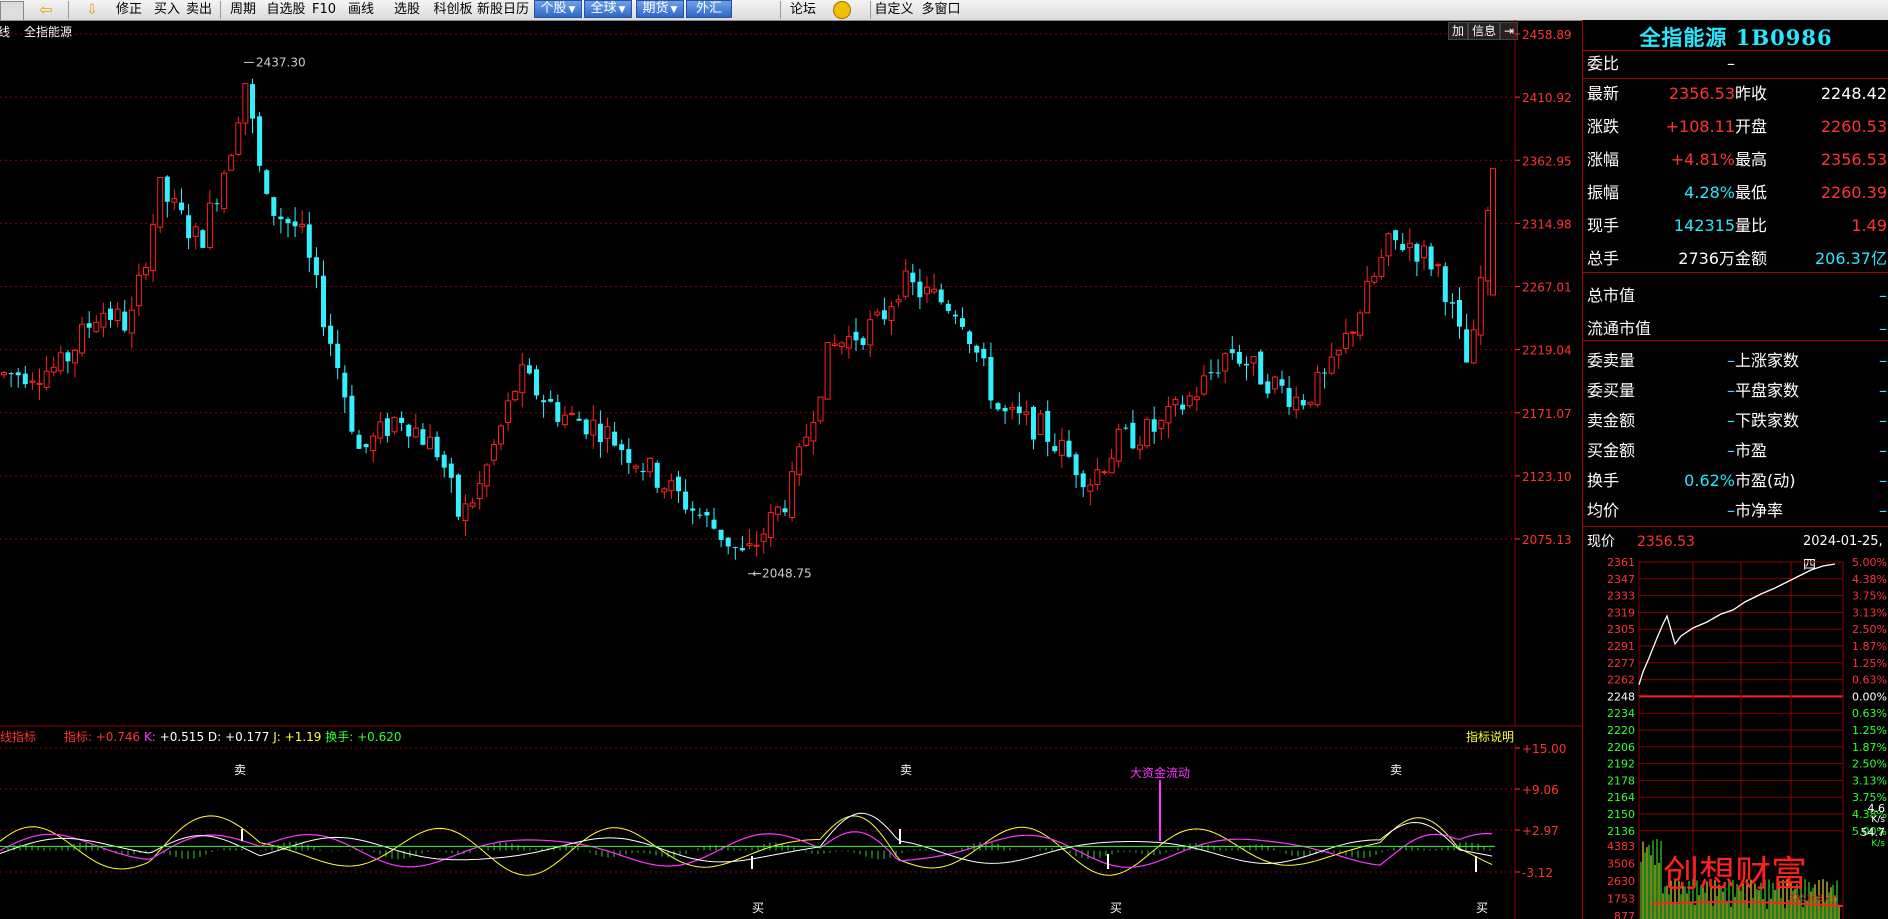  Describe the element at coordinates (1603, 126) in the screenshot. I see `quote-label: 涨跌` at that location.